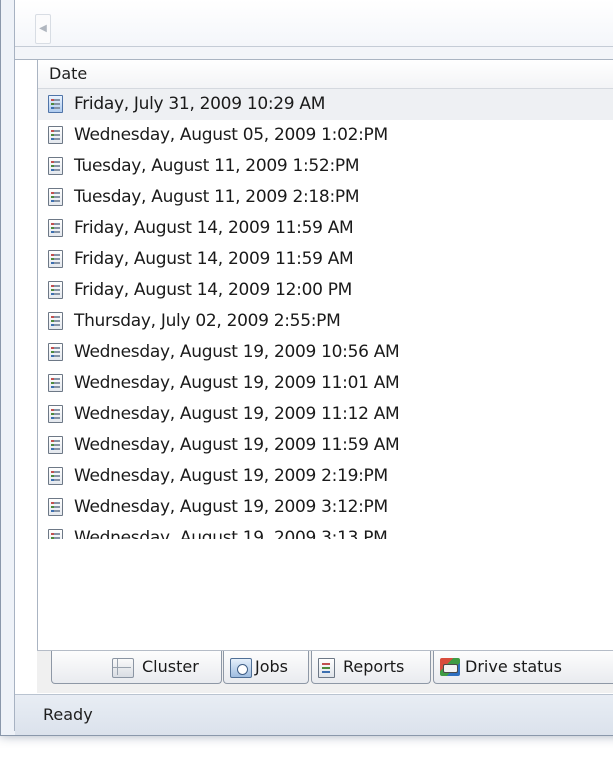  I want to click on list-item: Wednesday, August 19, 2009 2:19:PM, so click(325, 476).